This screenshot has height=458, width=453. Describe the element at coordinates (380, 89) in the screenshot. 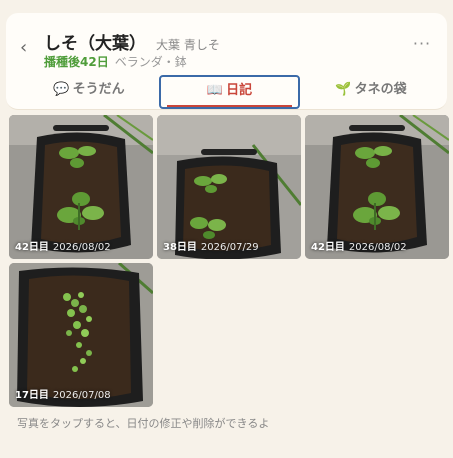

I see `tab-label: タネの袋` at that location.